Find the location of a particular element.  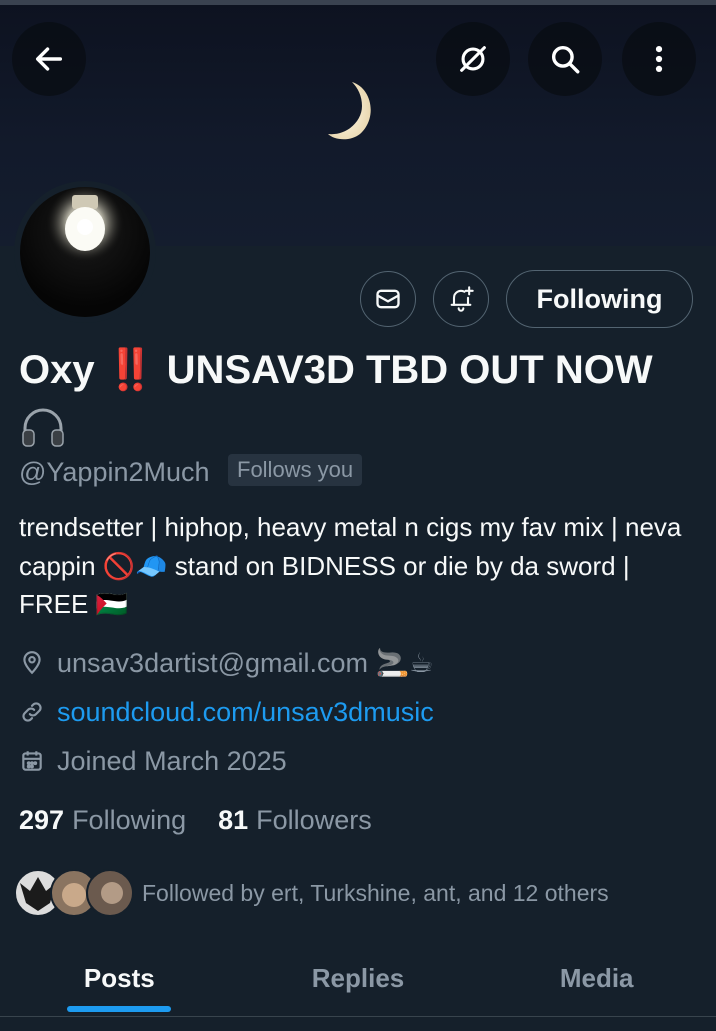

bell-plus-icon is located at coordinates (462, 299).